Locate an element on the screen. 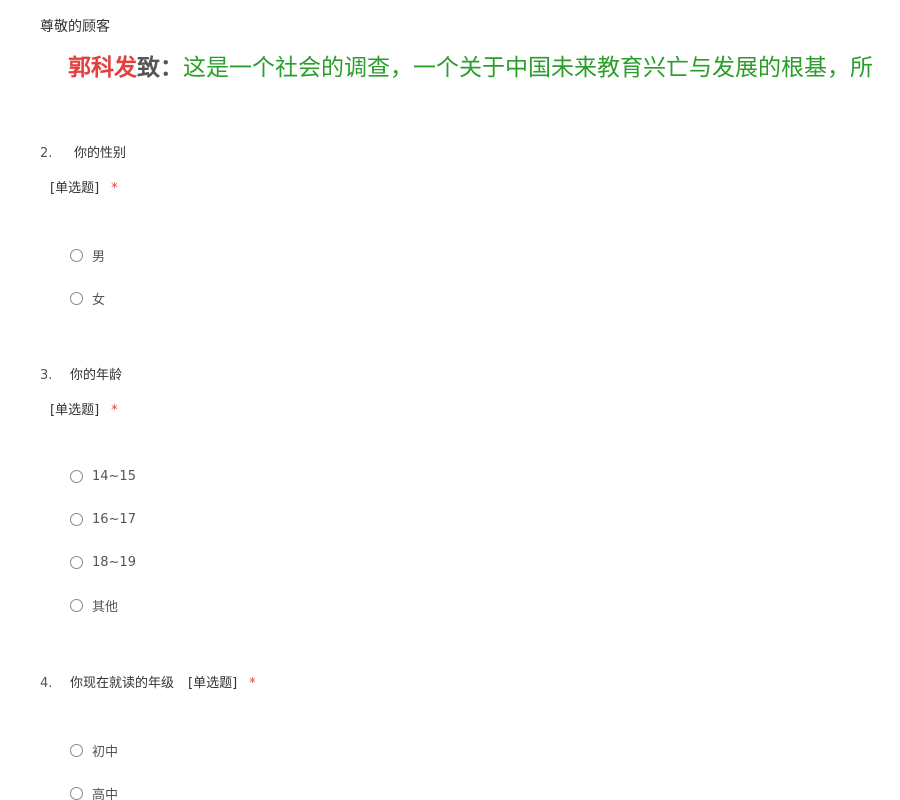 The height and width of the screenshot is (800, 900). option-label: 初中 is located at coordinates (105, 752).